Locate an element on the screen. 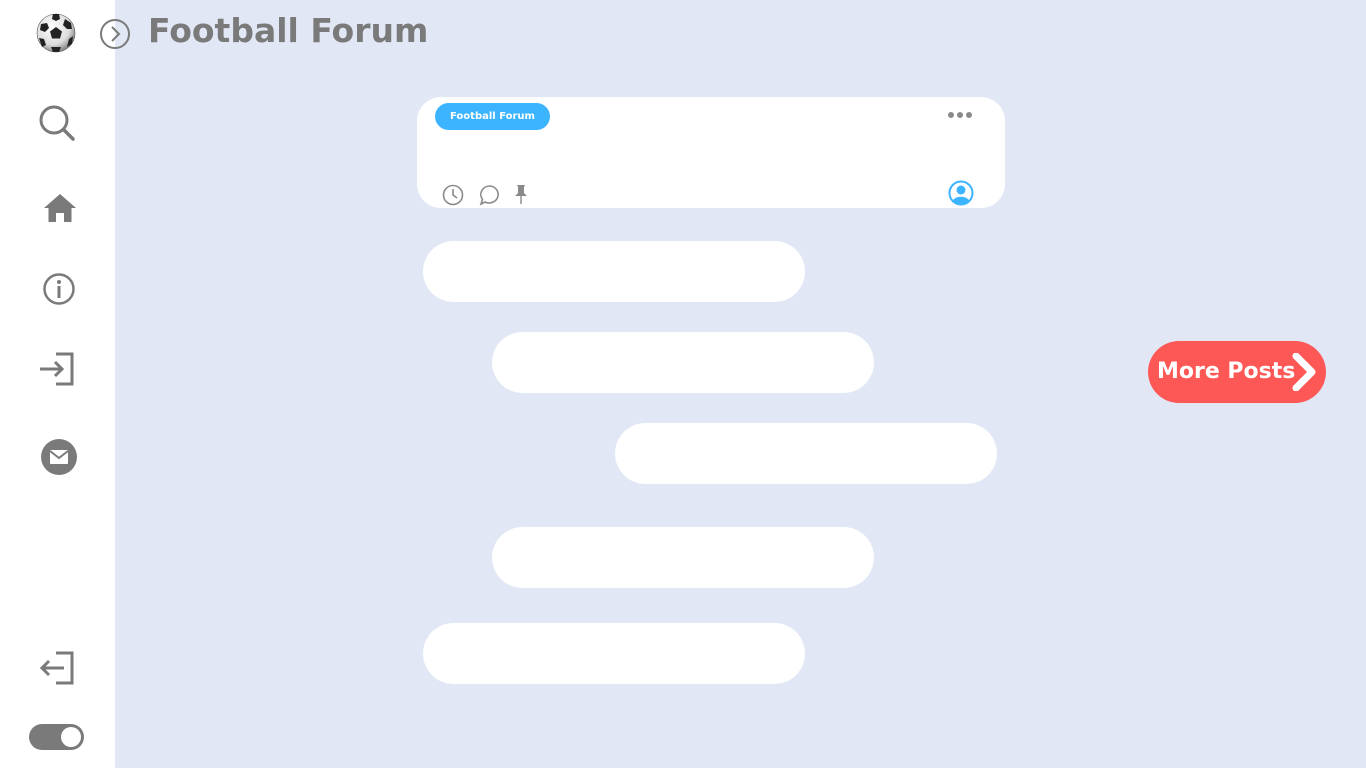 The width and height of the screenshot is (1366, 768). user-avatar-icon is located at coordinates (961, 193).